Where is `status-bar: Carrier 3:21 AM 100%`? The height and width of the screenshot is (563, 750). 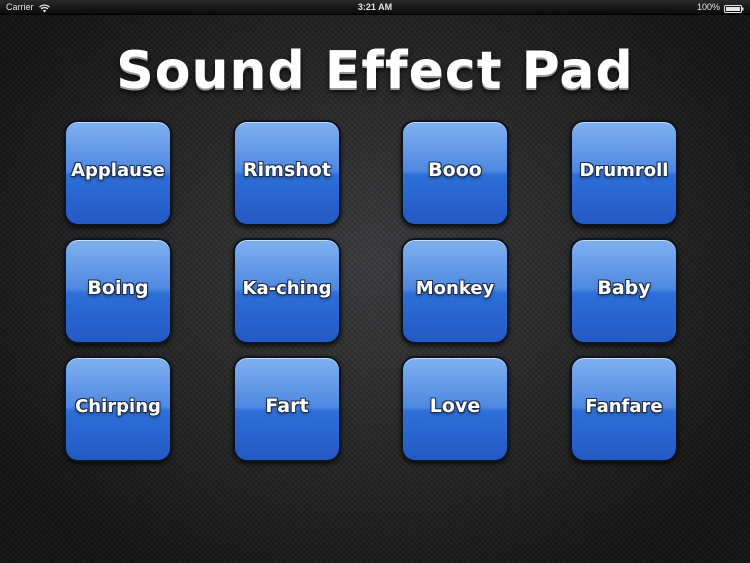 status-bar: Carrier 3:21 AM 100% is located at coordinates (375, 7).